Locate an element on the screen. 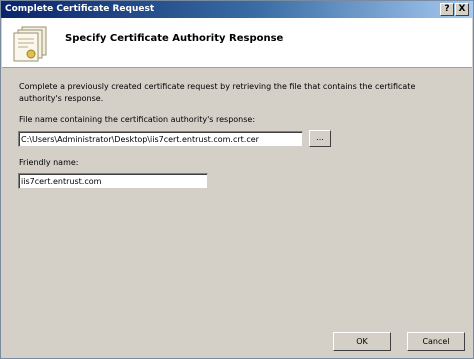 The width and height of the screenshot is (474, 359). friendly-name-label: Friendly name: is located at coordinates (49, 162).